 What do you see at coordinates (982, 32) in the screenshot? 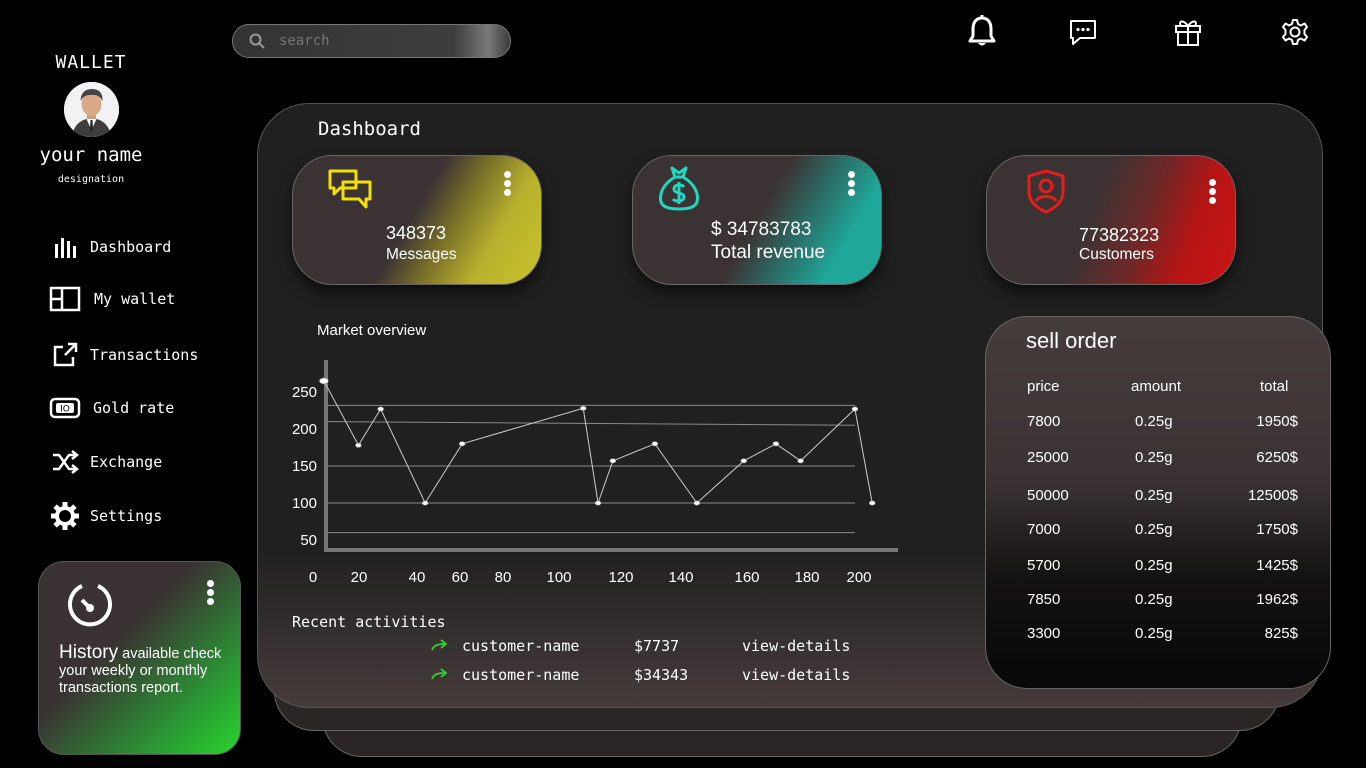
I see `bell-icon` at bounding box center [982, 32].